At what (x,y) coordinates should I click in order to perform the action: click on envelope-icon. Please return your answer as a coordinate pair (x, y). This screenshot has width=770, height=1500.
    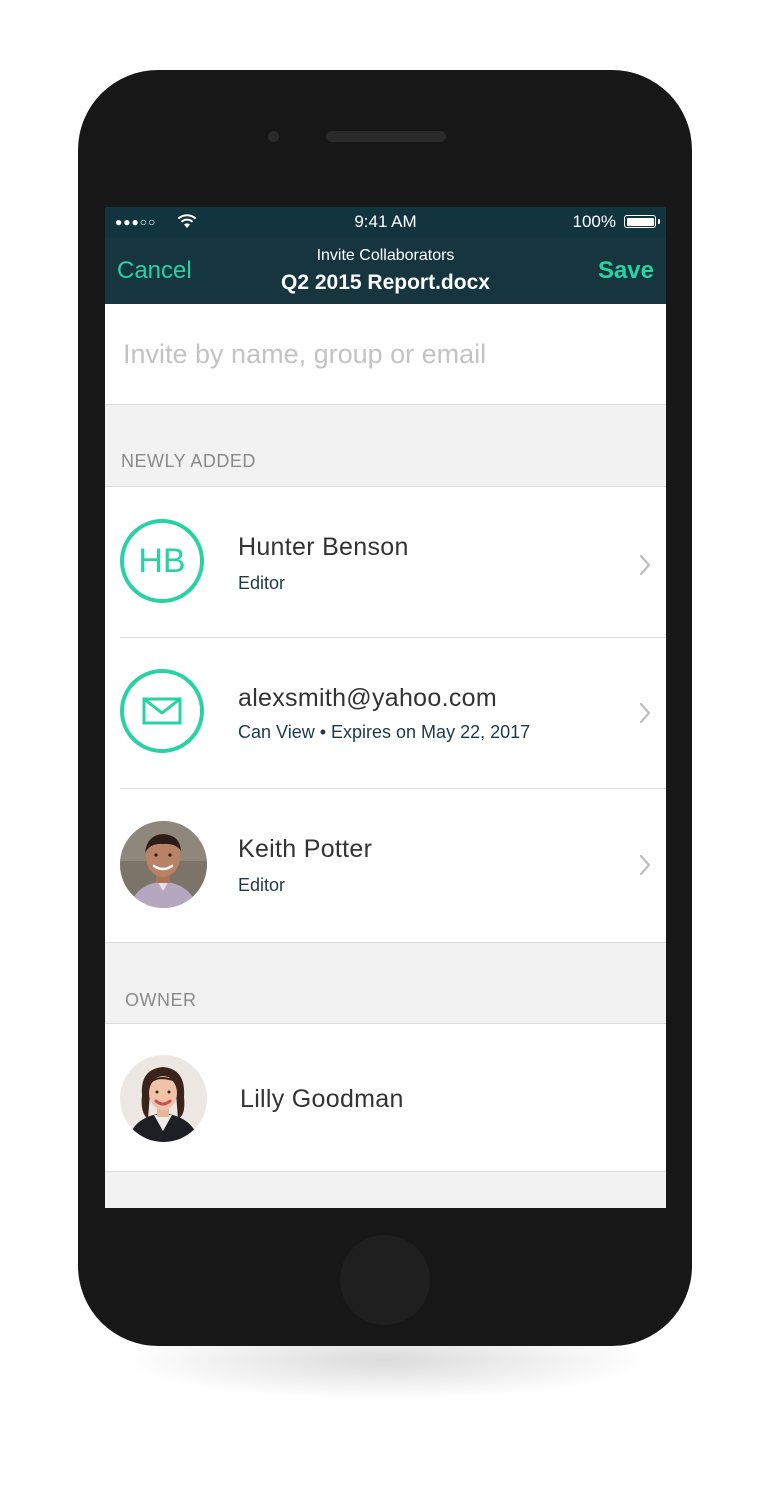
    Looking at the image, I should click on (162, 711).